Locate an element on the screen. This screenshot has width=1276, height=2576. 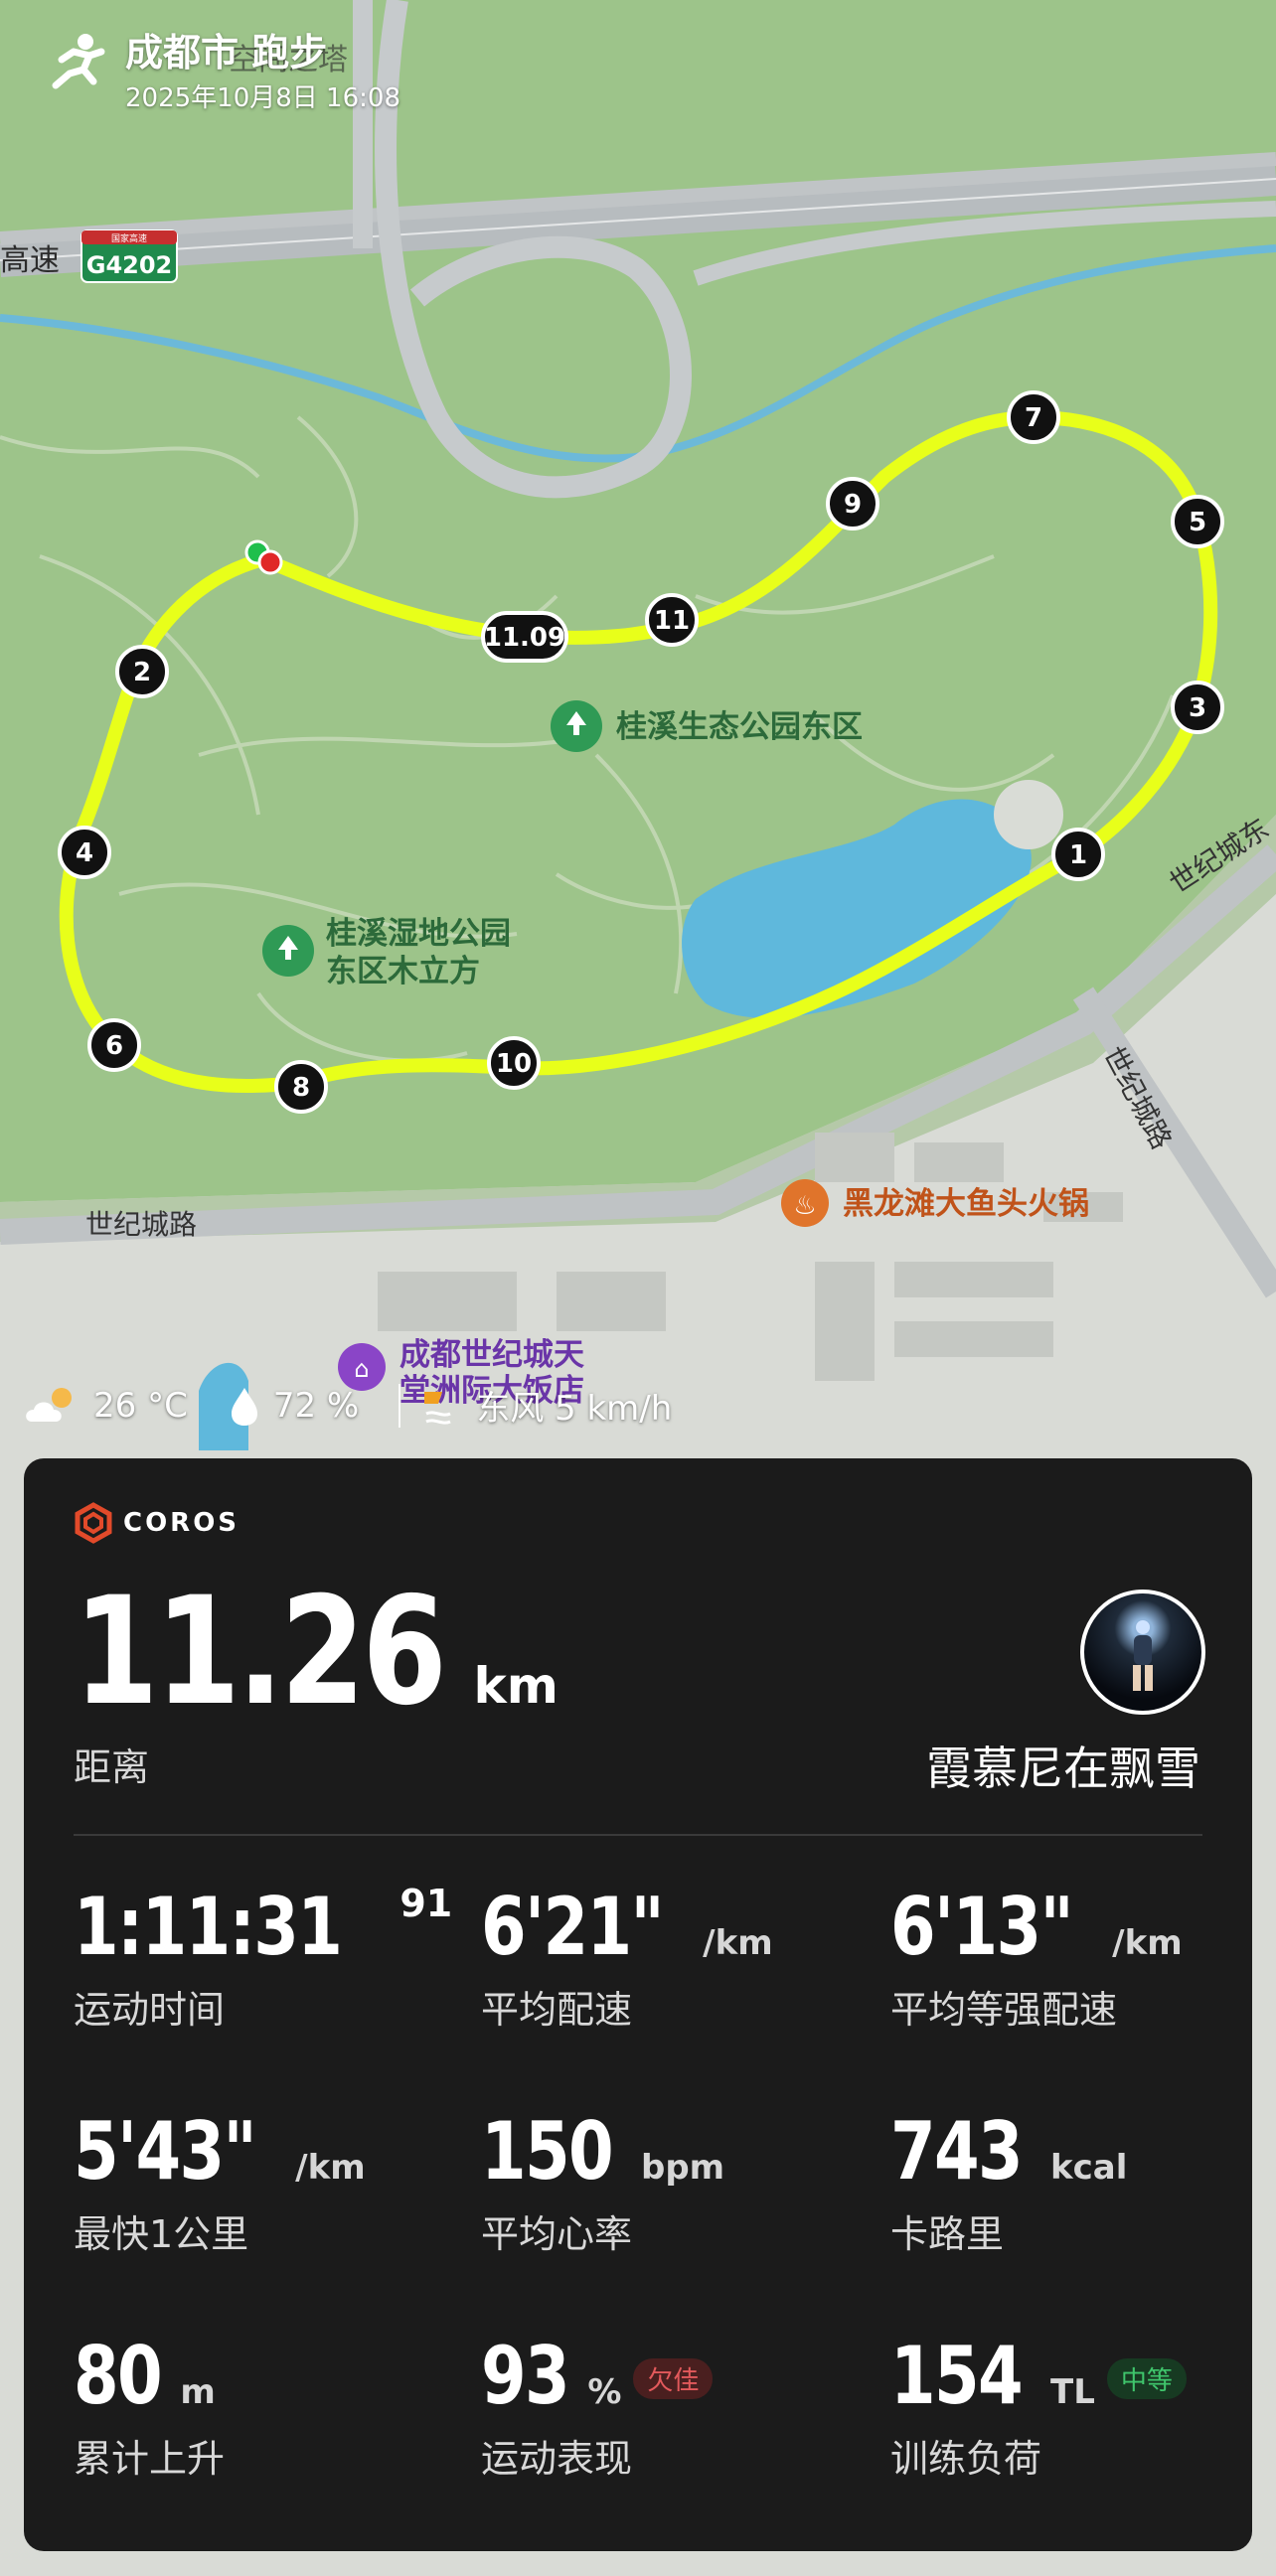
brand-logo: COROS is located at coordinates (156, 1523).